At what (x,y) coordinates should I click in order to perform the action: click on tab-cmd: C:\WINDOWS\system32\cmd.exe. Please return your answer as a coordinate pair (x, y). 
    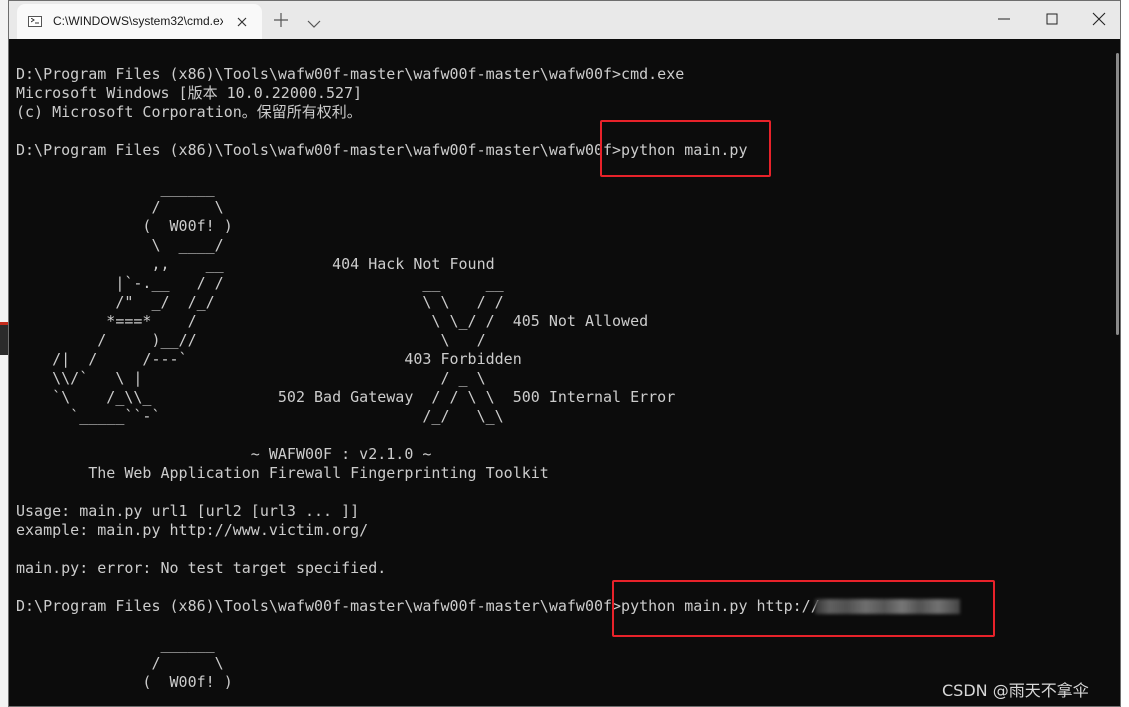
    Looking at the image, I should click on (139, 21).